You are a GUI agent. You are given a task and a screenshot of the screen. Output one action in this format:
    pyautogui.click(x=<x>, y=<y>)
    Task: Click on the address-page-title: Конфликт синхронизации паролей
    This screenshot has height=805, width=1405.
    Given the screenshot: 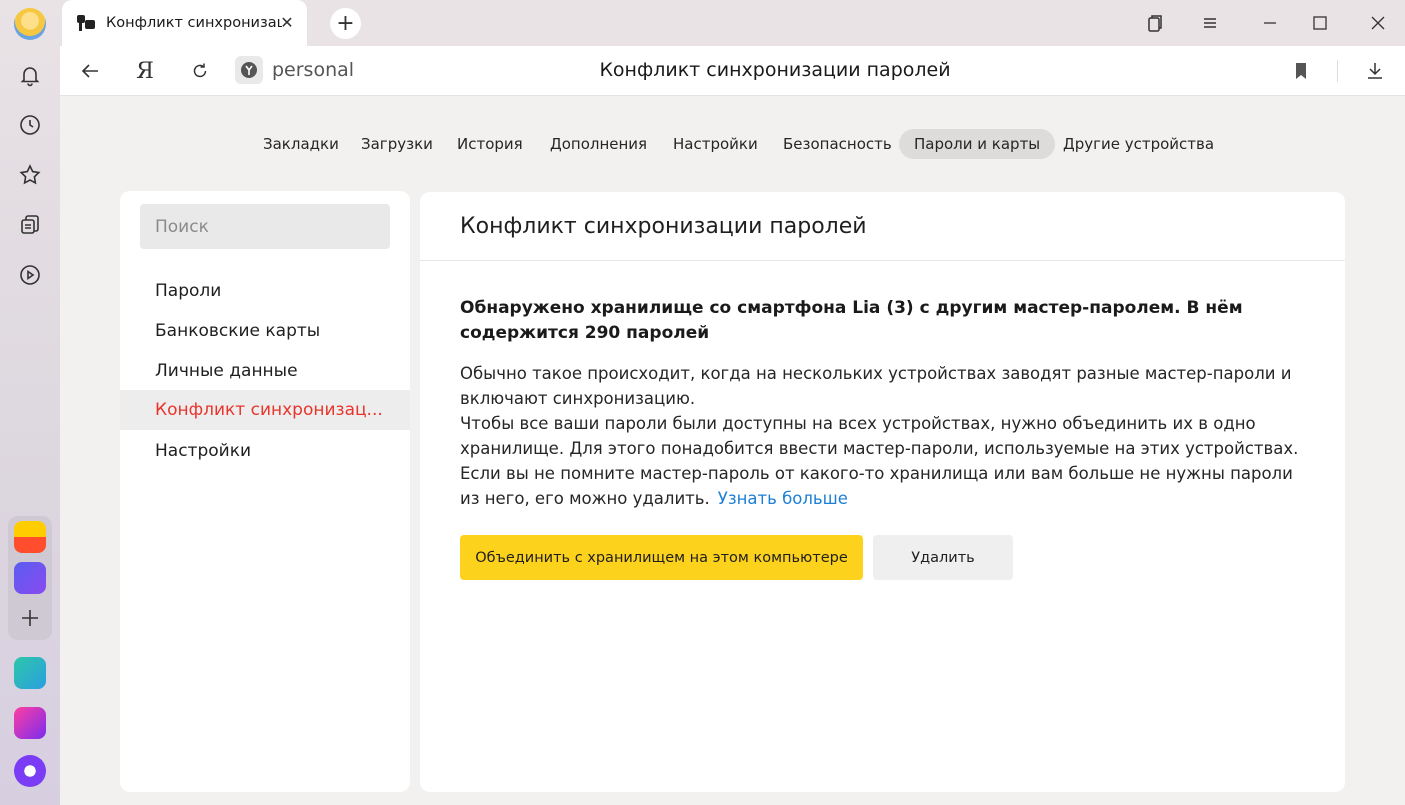 What is the action you would take?
    pyautogui.click(x=775, y=70)
    